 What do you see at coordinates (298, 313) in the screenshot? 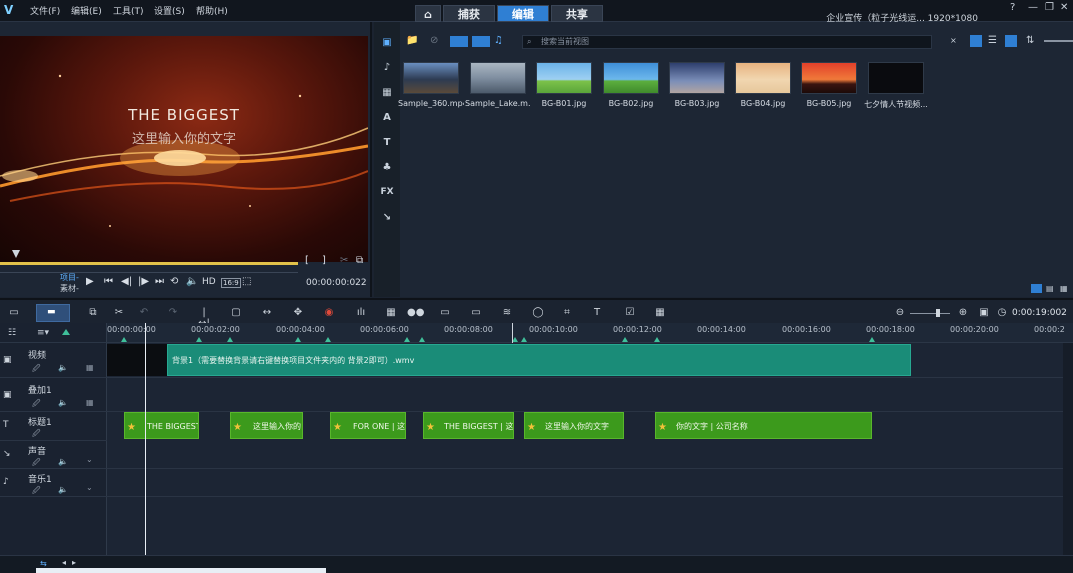
I see `track-motion-icon: ✥` at bounding box center [298, 313].